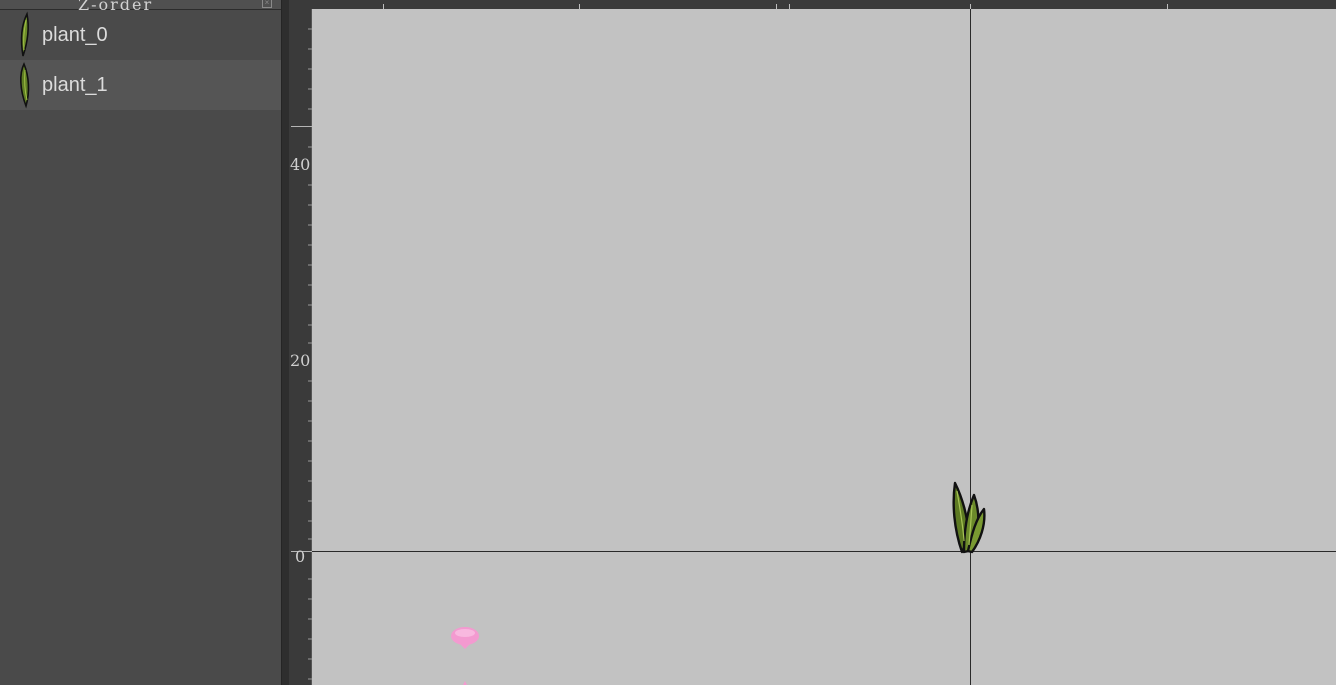 This screenshot has width=1336, height=685. What do you see at coordinates (812, 6) in the screenshot?
I see `top-ruler` at bounding box center [812, 6].